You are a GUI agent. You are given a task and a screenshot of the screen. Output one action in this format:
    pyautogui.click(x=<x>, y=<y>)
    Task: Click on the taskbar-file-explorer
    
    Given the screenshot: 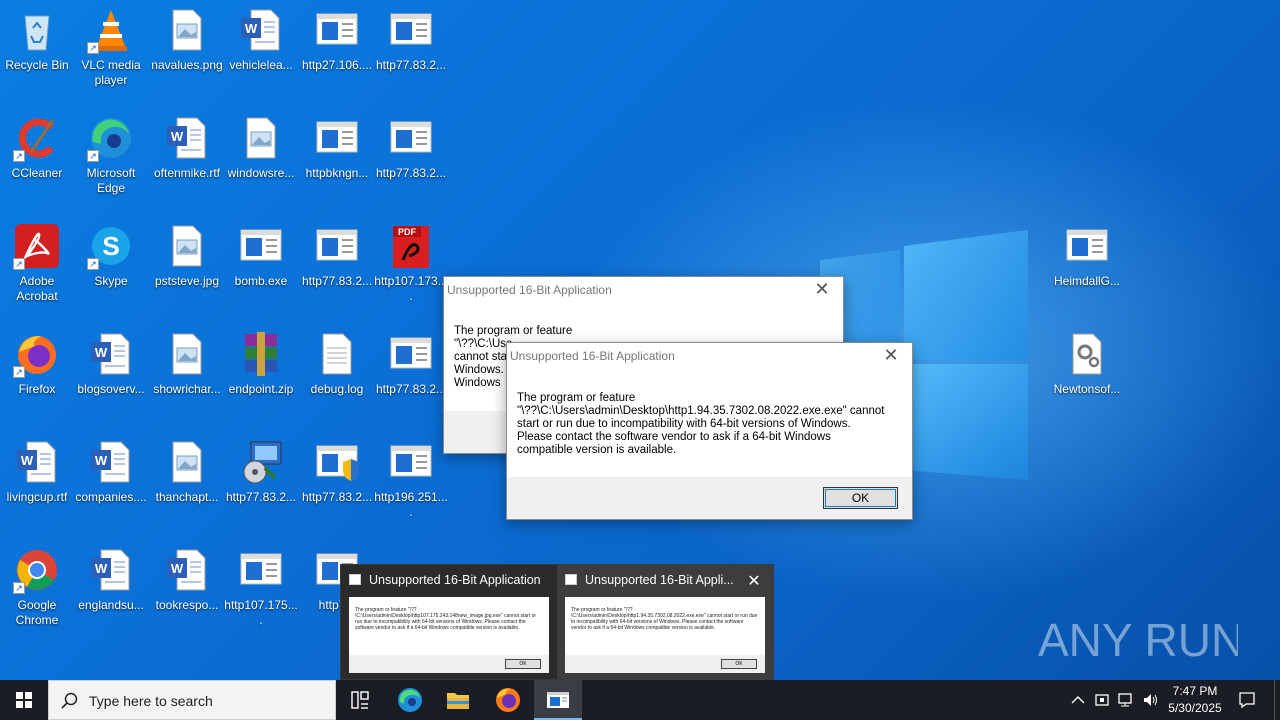 What is the action you would take?
    pyautogui.click(x=458, y=700)
    